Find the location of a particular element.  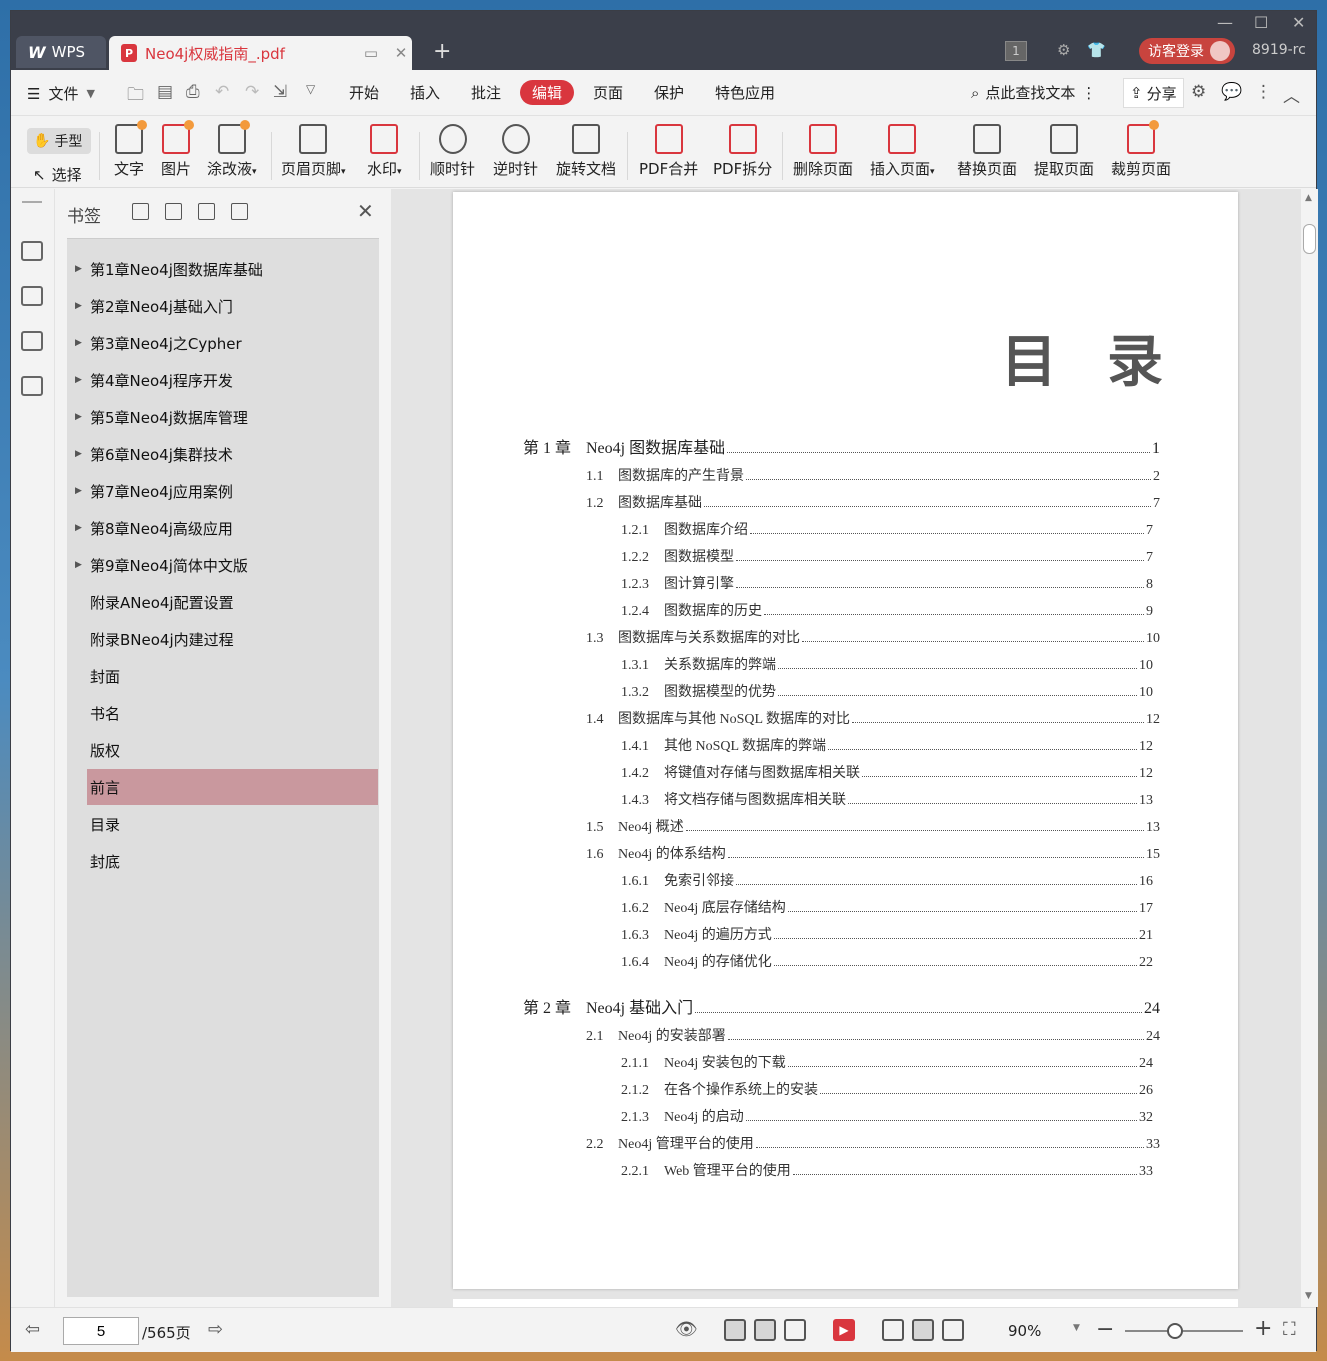

tab-edit: 编辑 is located at coordinates (547, 92).